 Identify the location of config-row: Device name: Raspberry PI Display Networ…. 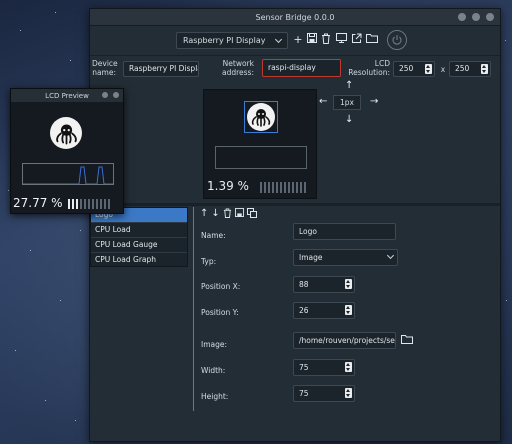
(295, 69).